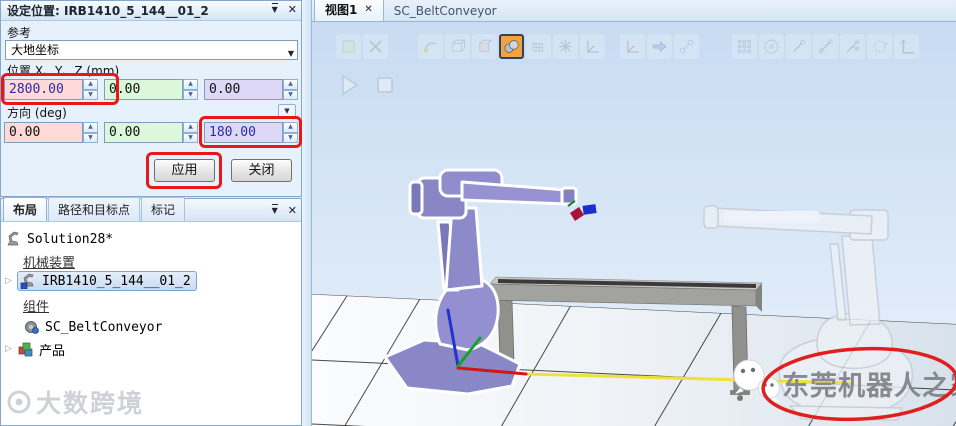  I want to click on zoom-to-fit-icon, so click(375, 46).